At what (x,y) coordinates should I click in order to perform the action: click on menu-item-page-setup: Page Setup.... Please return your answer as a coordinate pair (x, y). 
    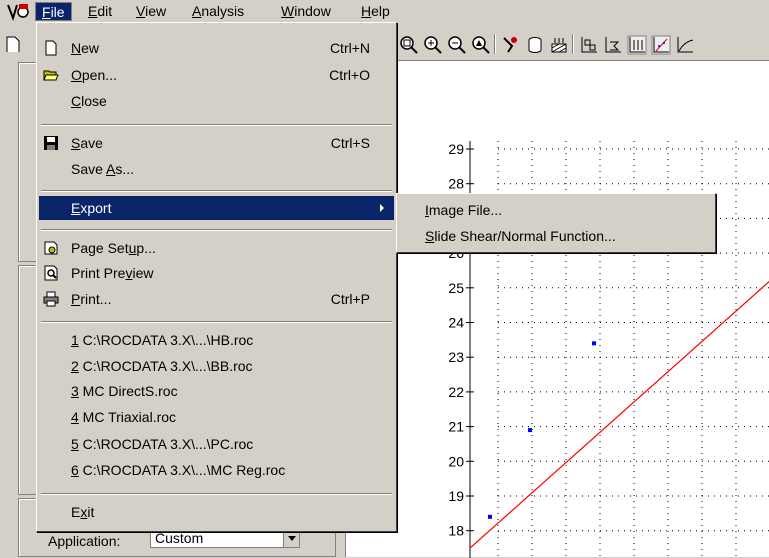
    Looking at the image, I should click on (216, 248).